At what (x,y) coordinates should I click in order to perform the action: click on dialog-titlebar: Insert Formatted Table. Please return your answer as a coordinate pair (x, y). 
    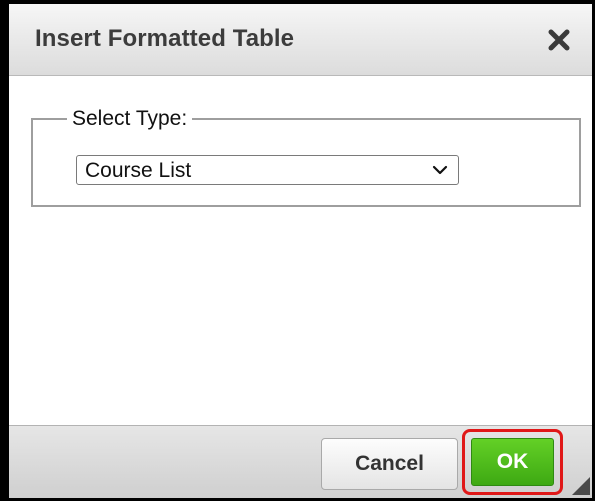
    Looking at the image, I should click on (300, 40).